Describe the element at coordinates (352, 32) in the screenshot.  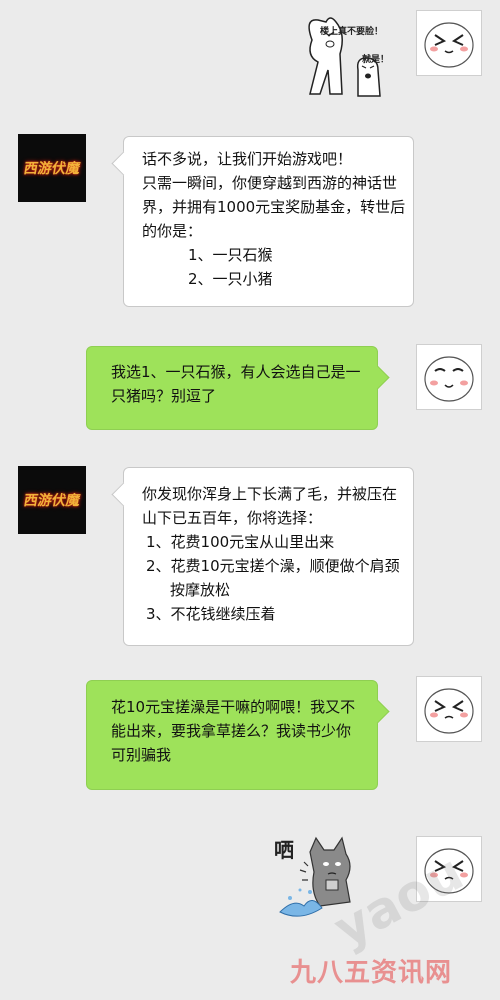
I see `sticker-caption: 楼上真不要脸！` at that location.